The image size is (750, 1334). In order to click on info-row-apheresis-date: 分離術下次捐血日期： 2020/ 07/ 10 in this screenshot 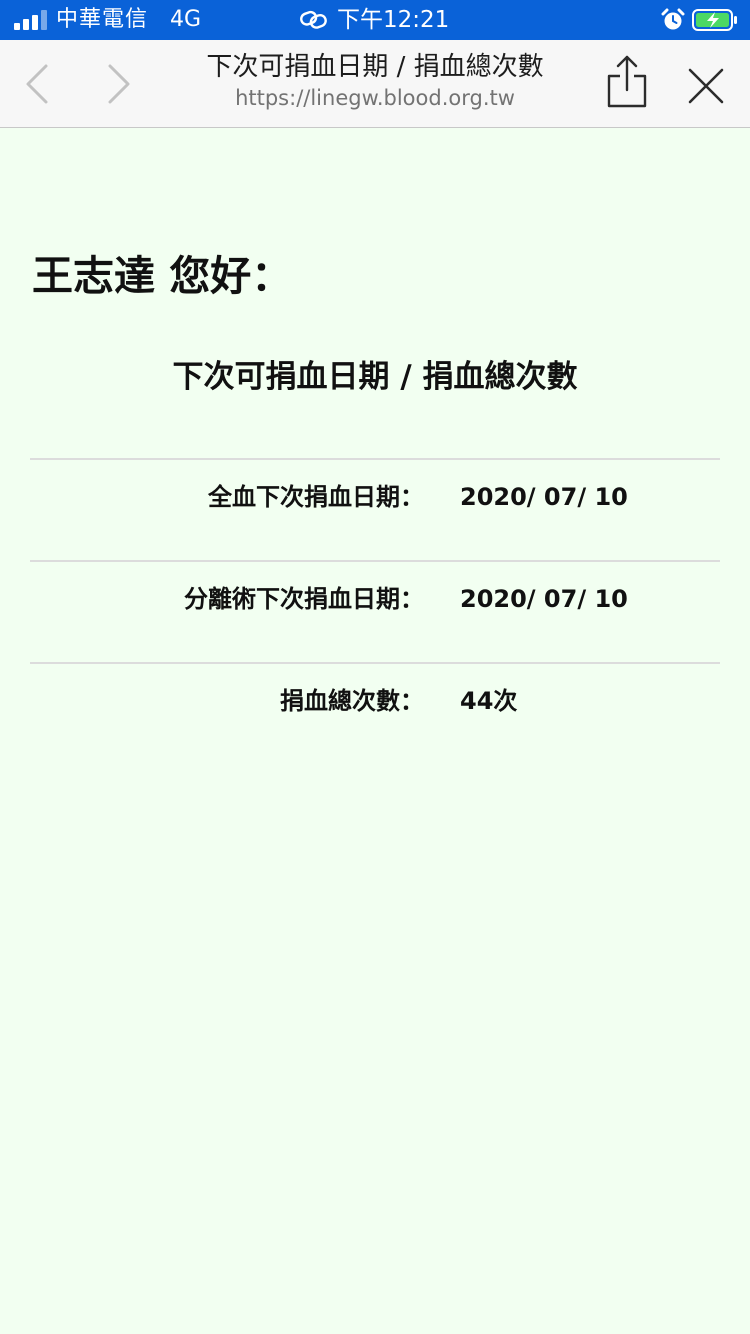, I will do `click(375, 611)`.